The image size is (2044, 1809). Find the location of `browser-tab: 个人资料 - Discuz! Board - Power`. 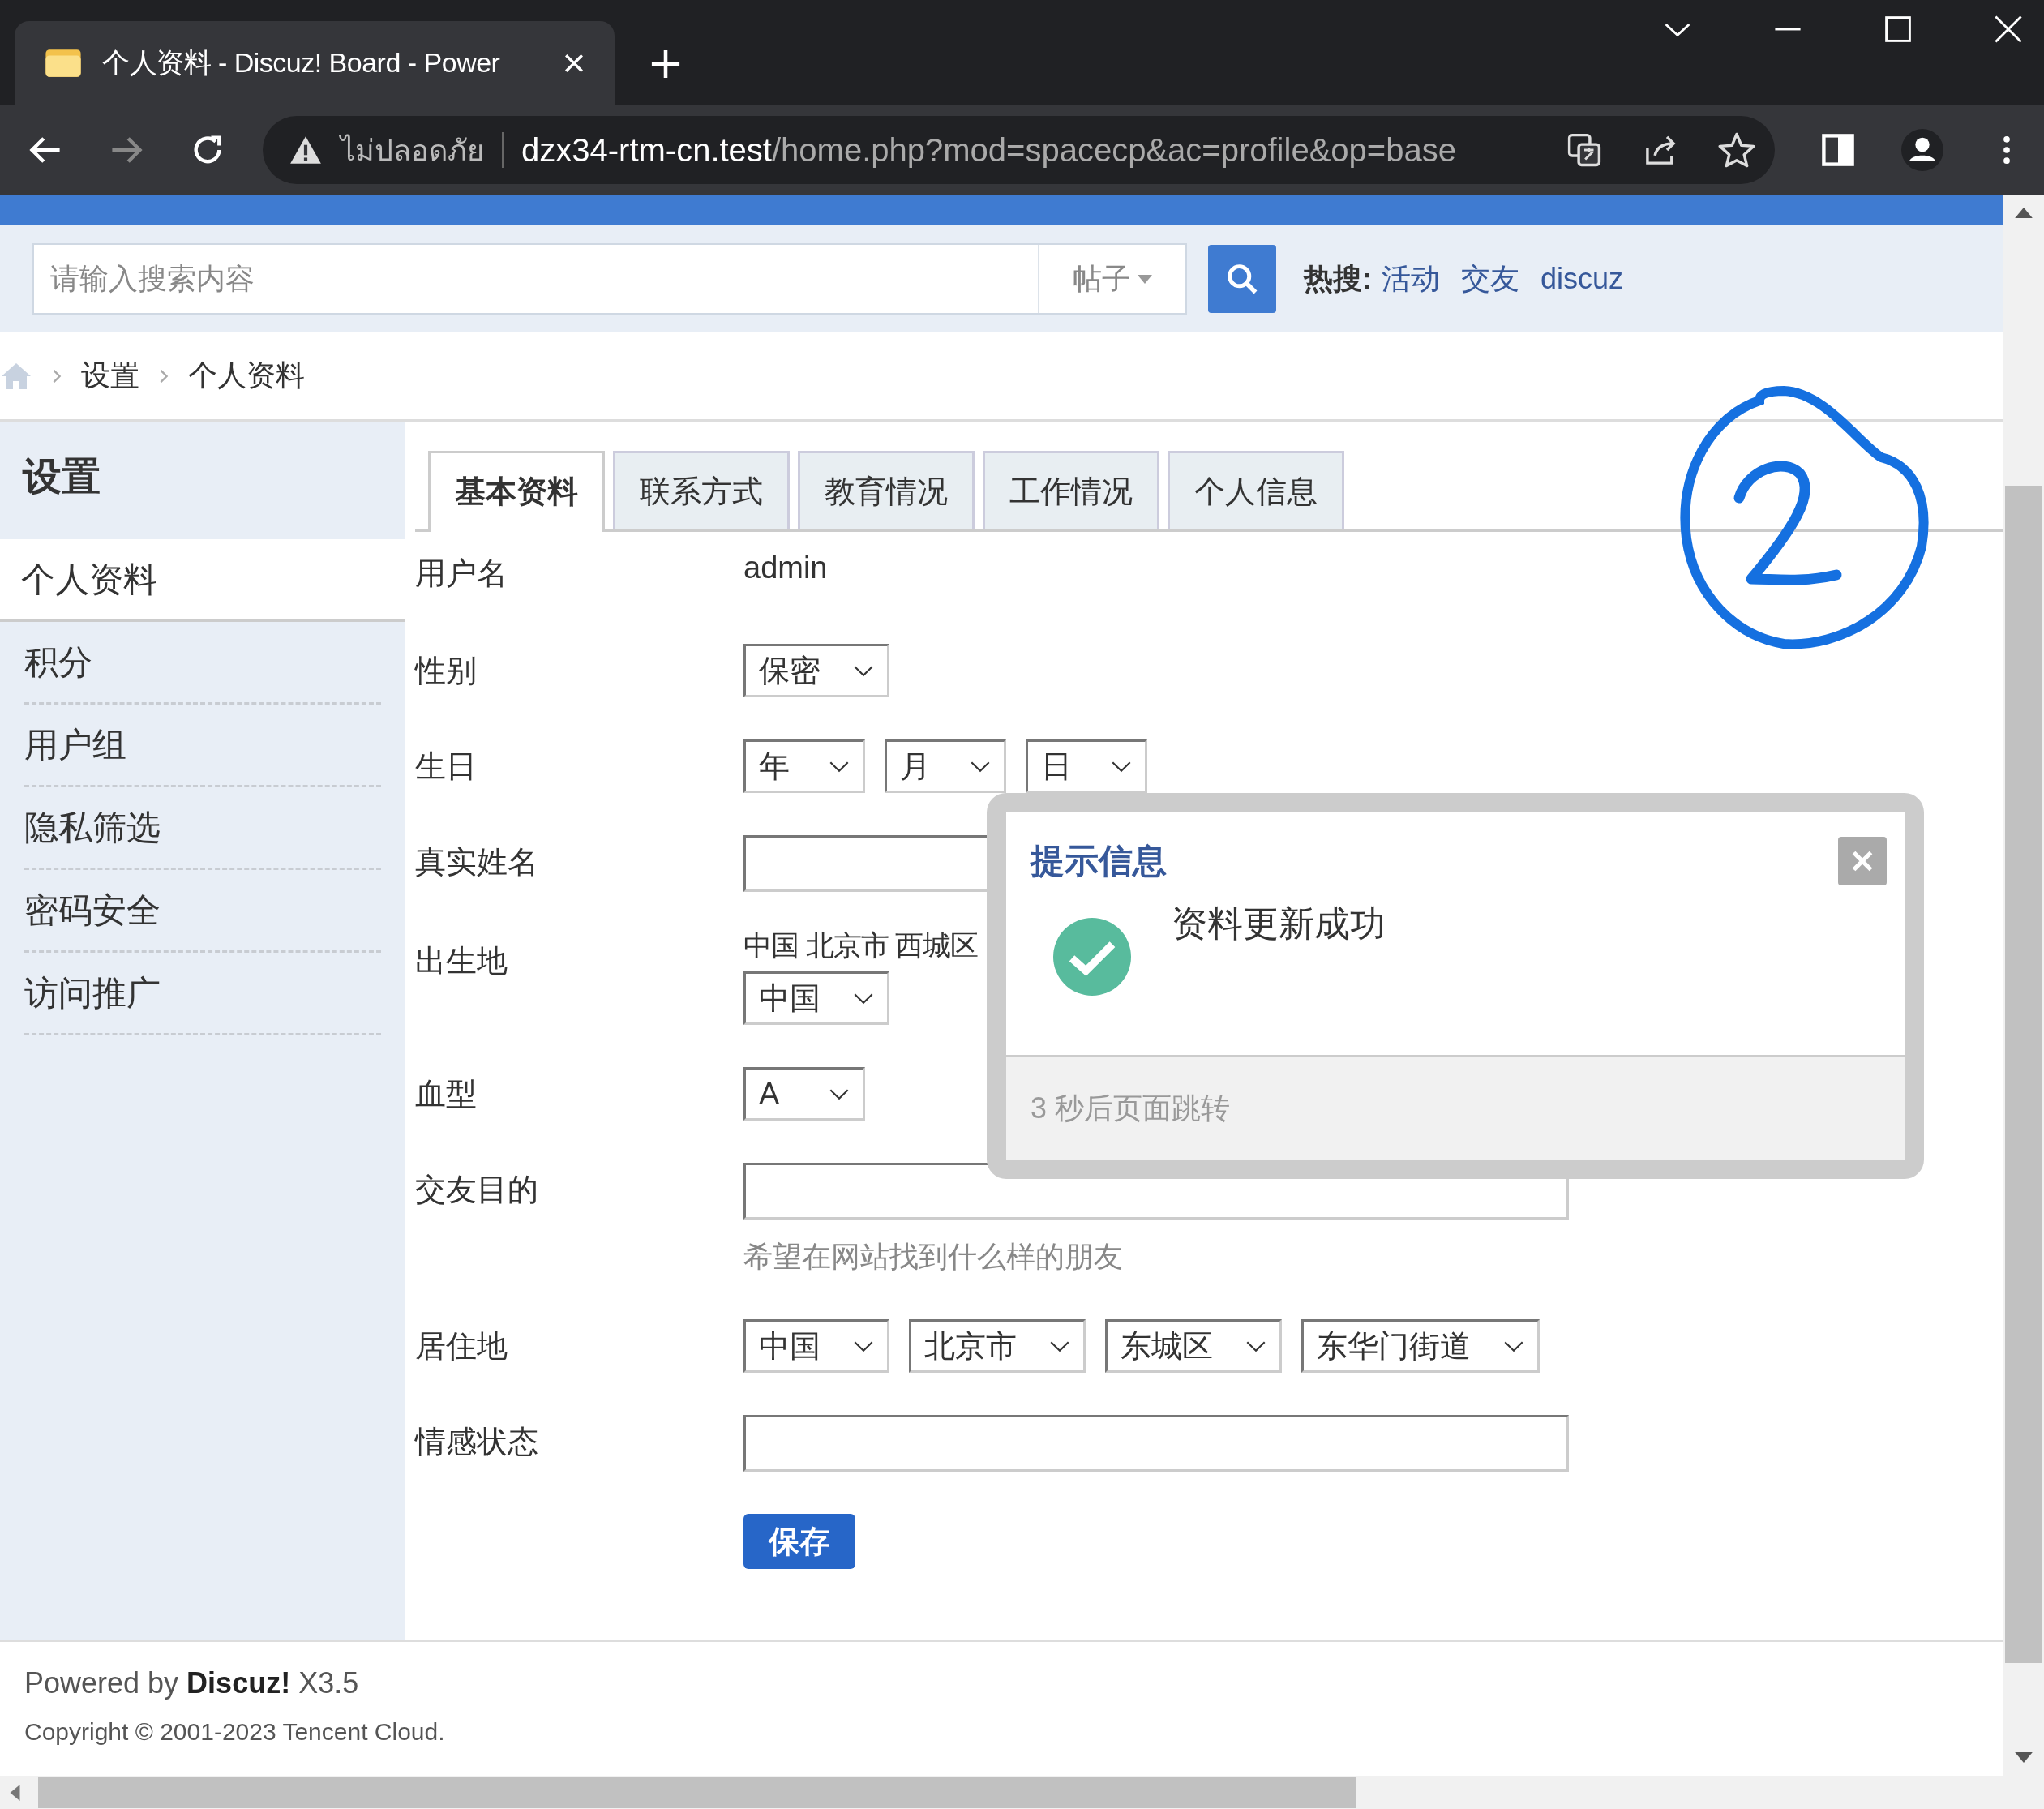

browser-tab: 个人资料 - Discuz! Board - Power is located at coordinates (315, 63).